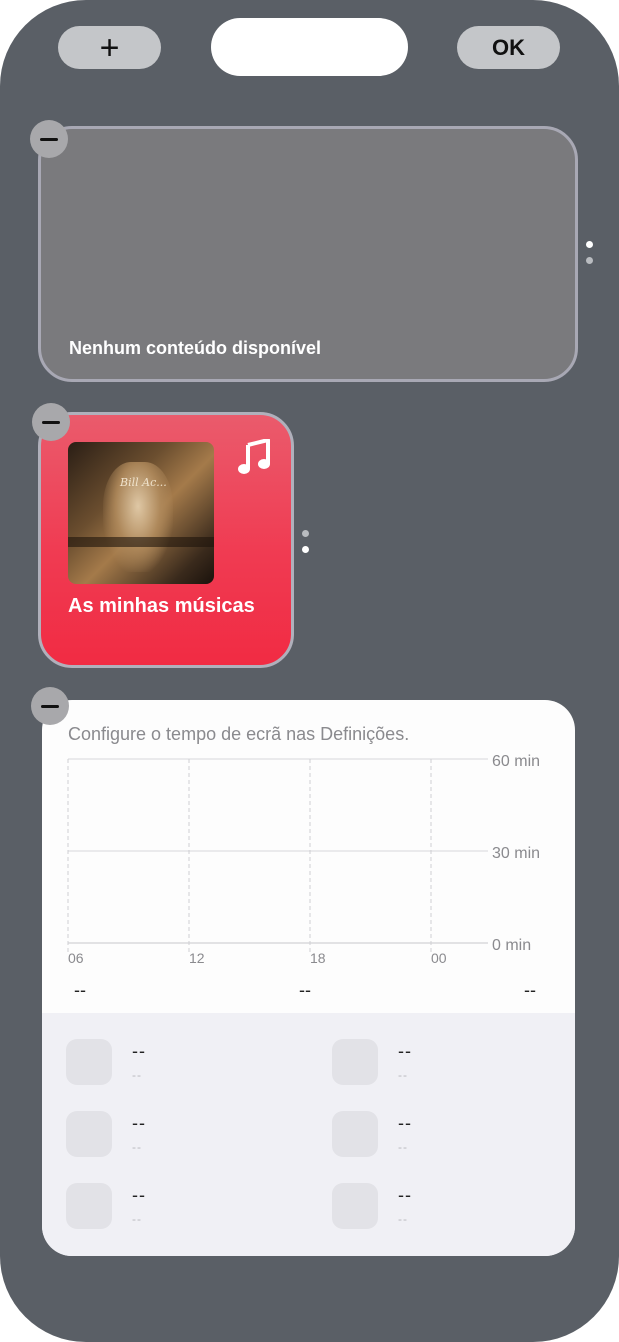 This screenshot has width=619, height=1342. What do you see at coordinates (76, 958) in the screenshot?
I see `x-axis-label: 06` at bounding box center [76, 958].